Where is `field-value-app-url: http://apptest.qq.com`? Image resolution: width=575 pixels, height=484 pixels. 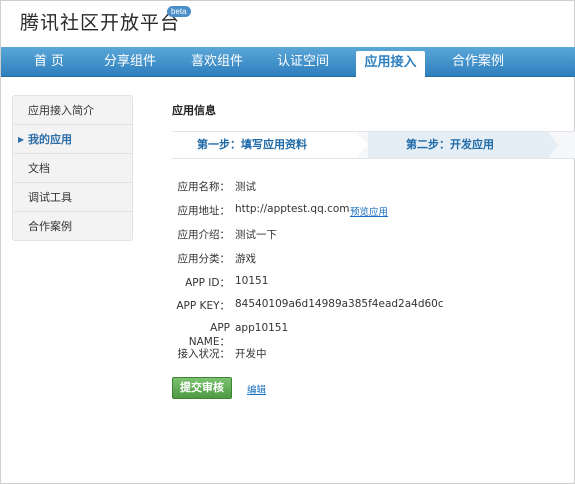
field-value-app-url: http://apptest.qq.com is located at coordinates (292, 209).